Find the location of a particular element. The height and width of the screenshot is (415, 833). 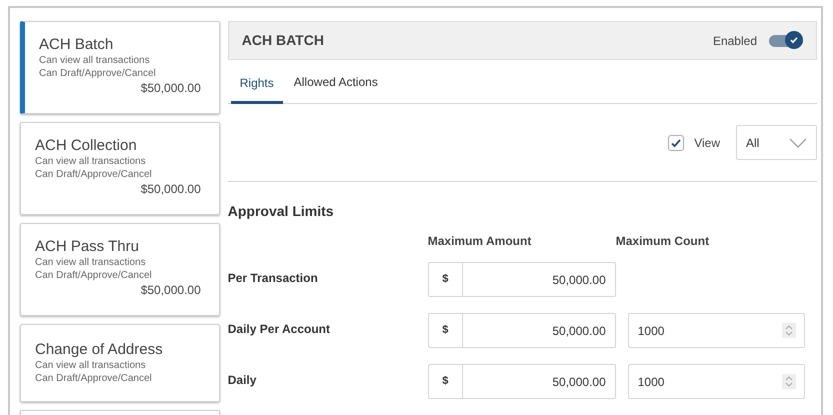

toggle-label: Enabled is located at coordinates (734, 41).